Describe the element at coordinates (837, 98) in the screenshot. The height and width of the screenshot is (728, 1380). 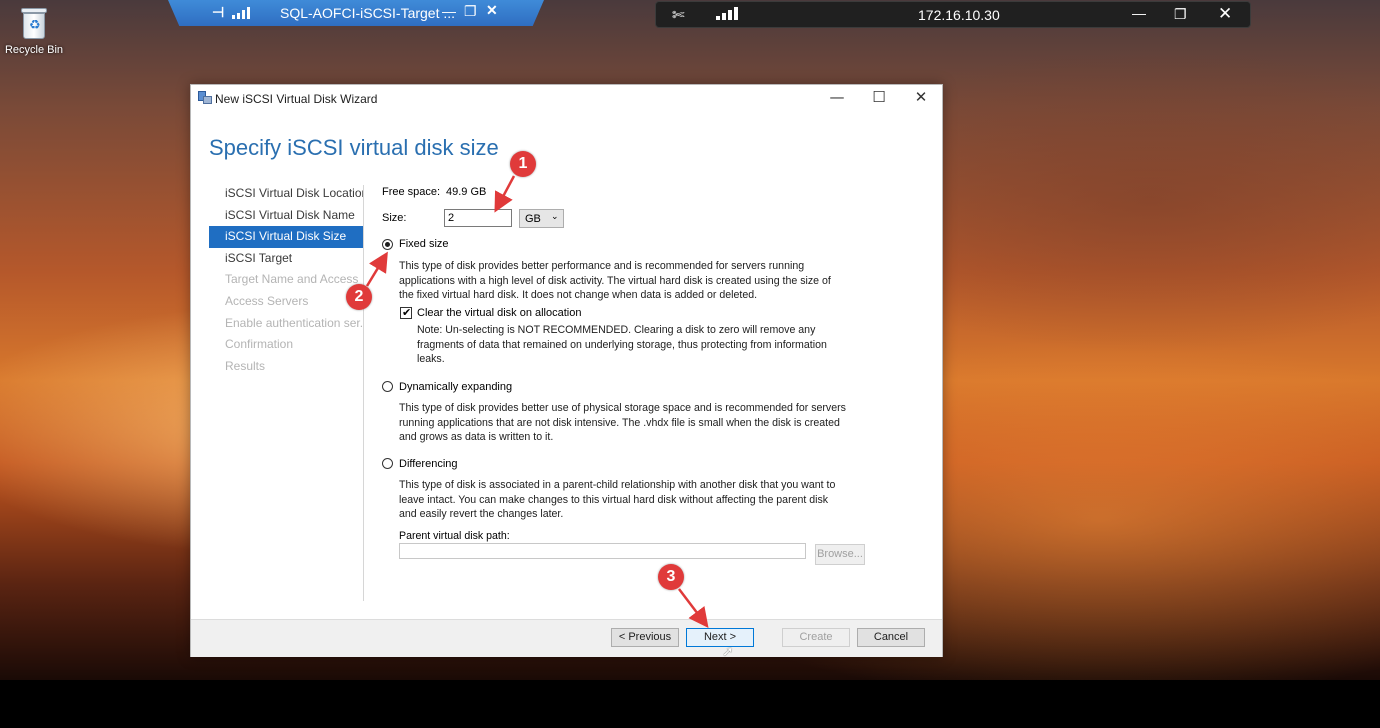
I see `window-minimize-button: —` at that location.